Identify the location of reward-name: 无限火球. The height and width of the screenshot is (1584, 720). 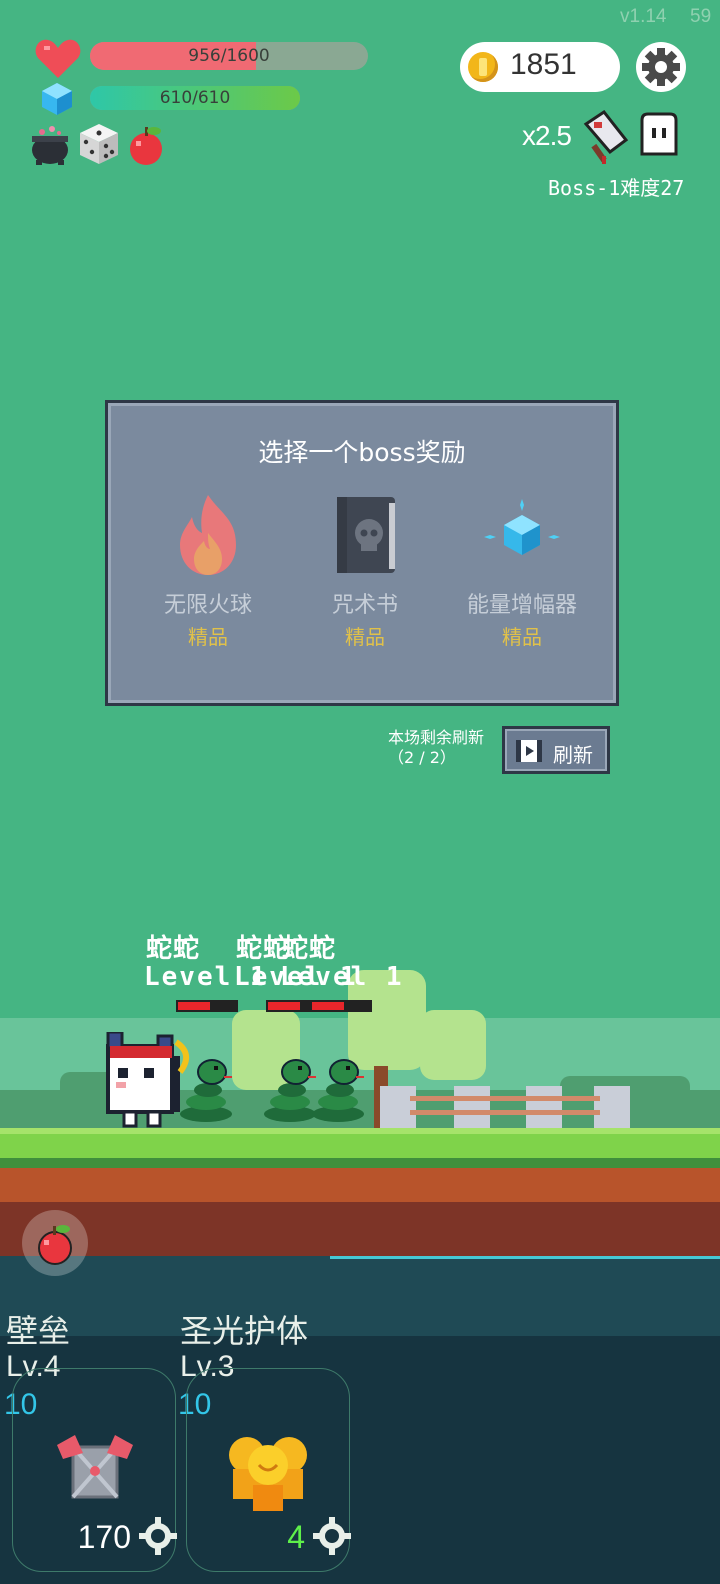
(207, 605).